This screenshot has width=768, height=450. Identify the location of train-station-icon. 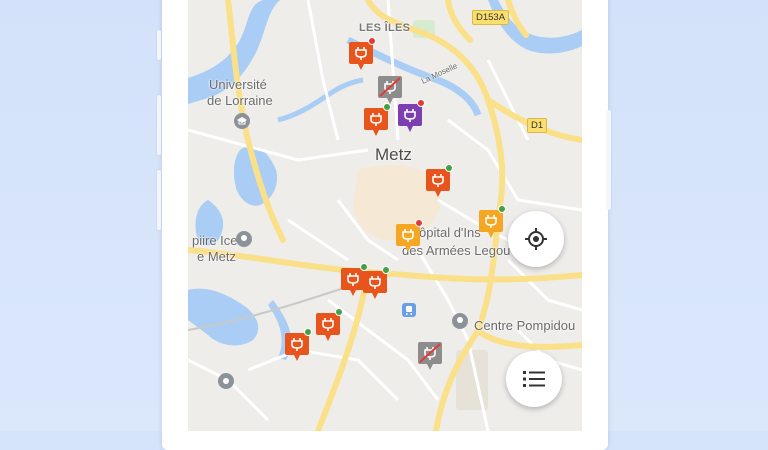
(409, 310).